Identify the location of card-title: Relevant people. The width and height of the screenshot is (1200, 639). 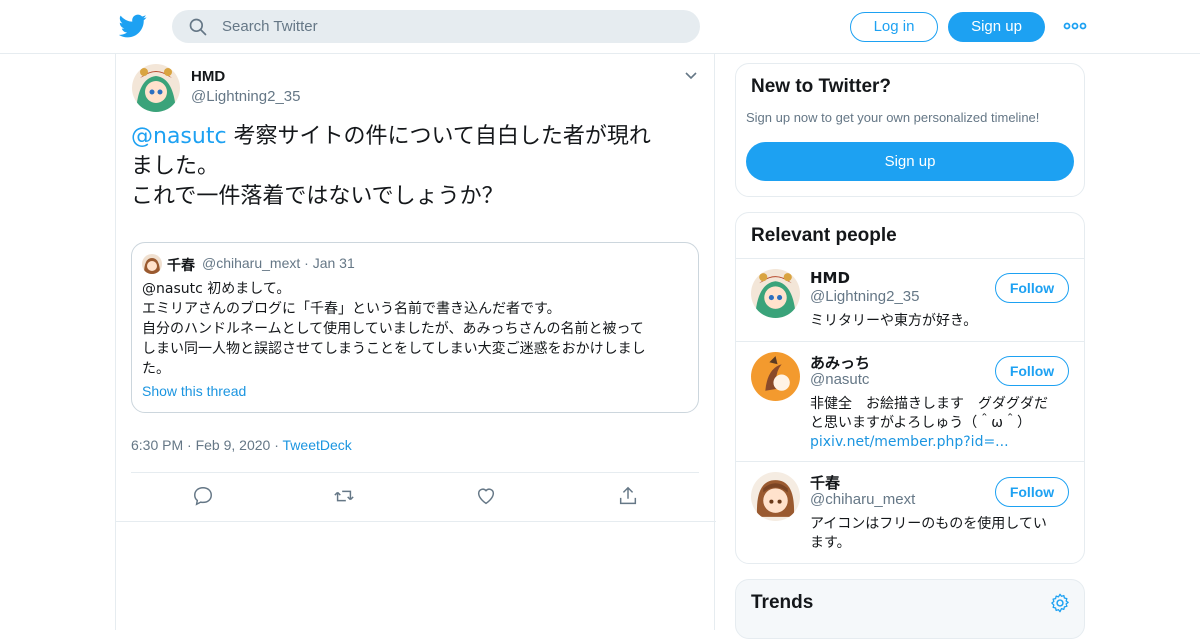
(824, 235).